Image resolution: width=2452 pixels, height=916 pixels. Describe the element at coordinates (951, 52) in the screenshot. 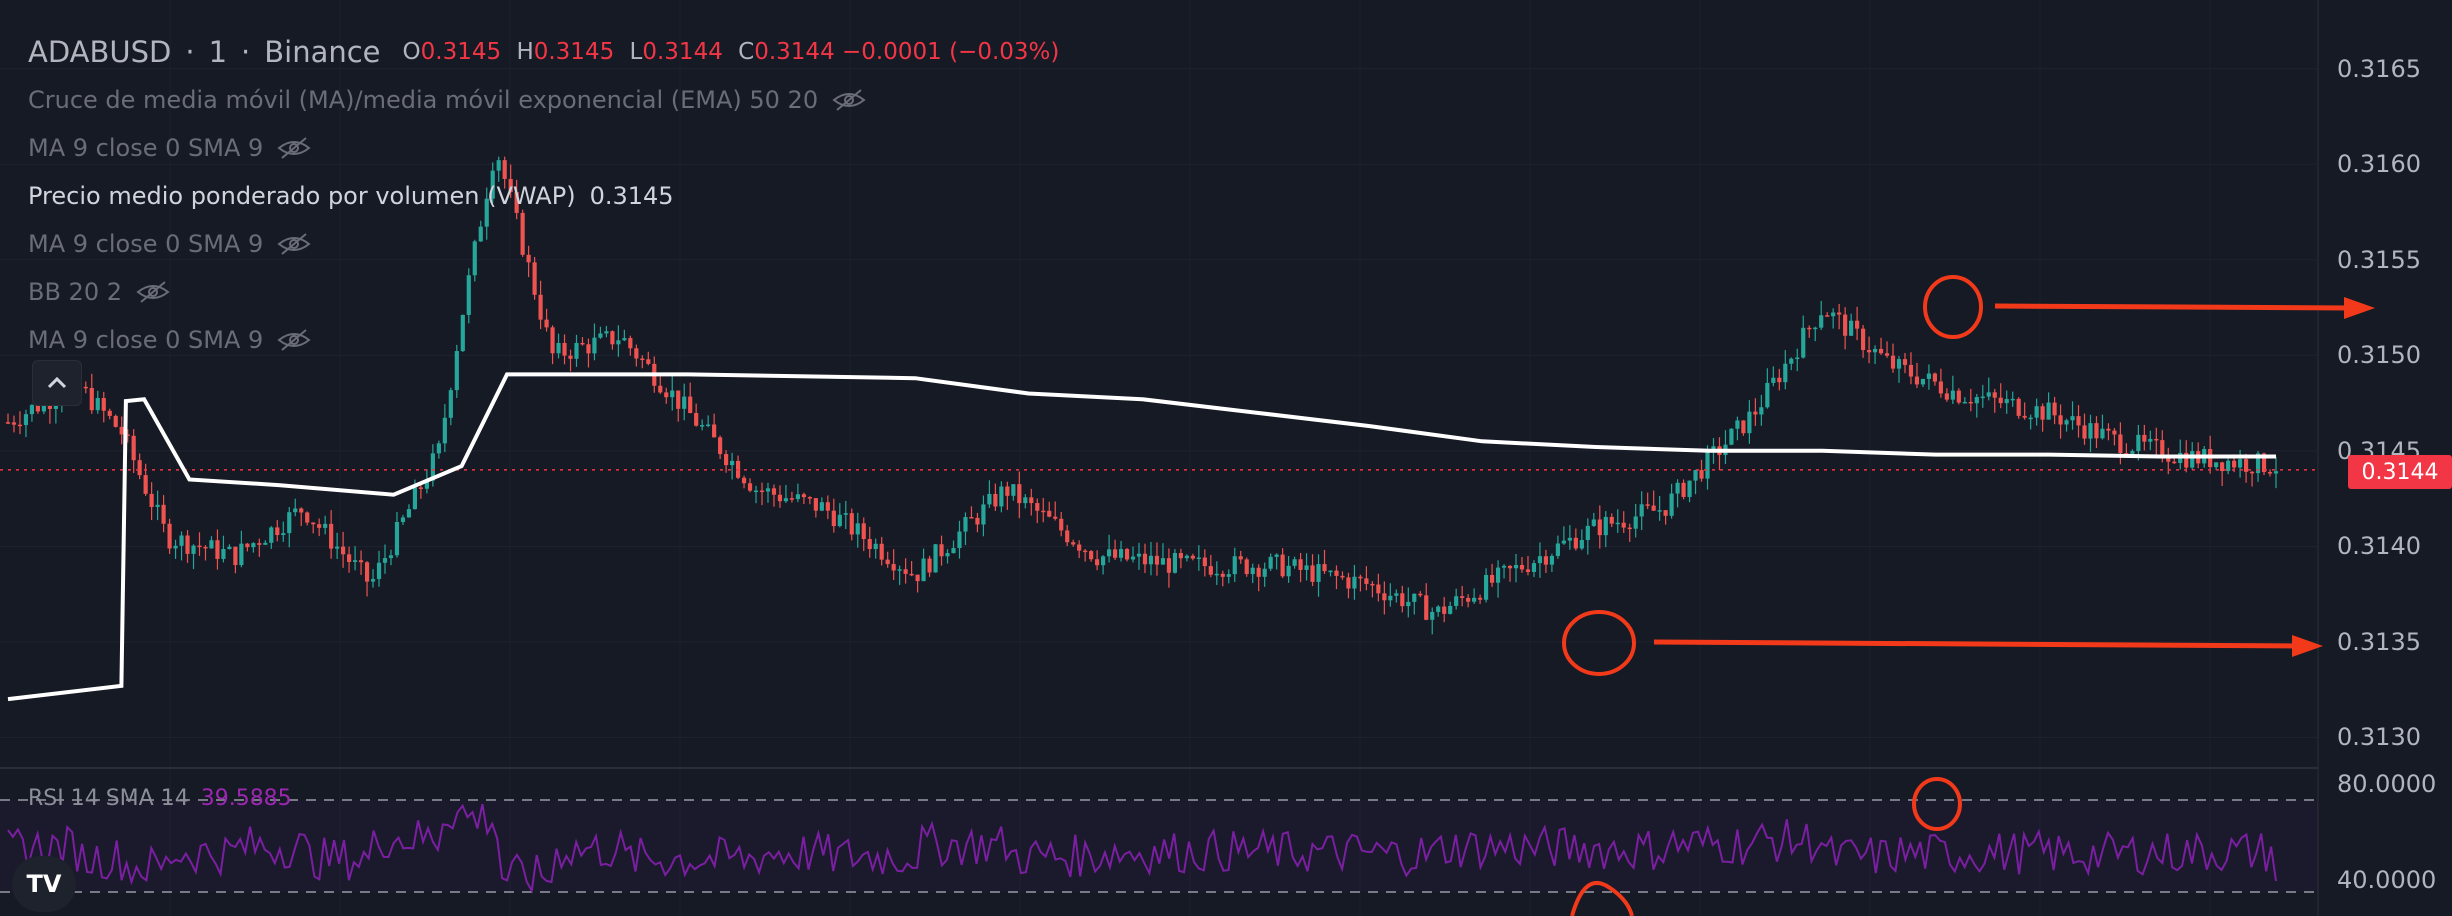

I see `change-value: −0.0001 (−0.03%)` at that location.